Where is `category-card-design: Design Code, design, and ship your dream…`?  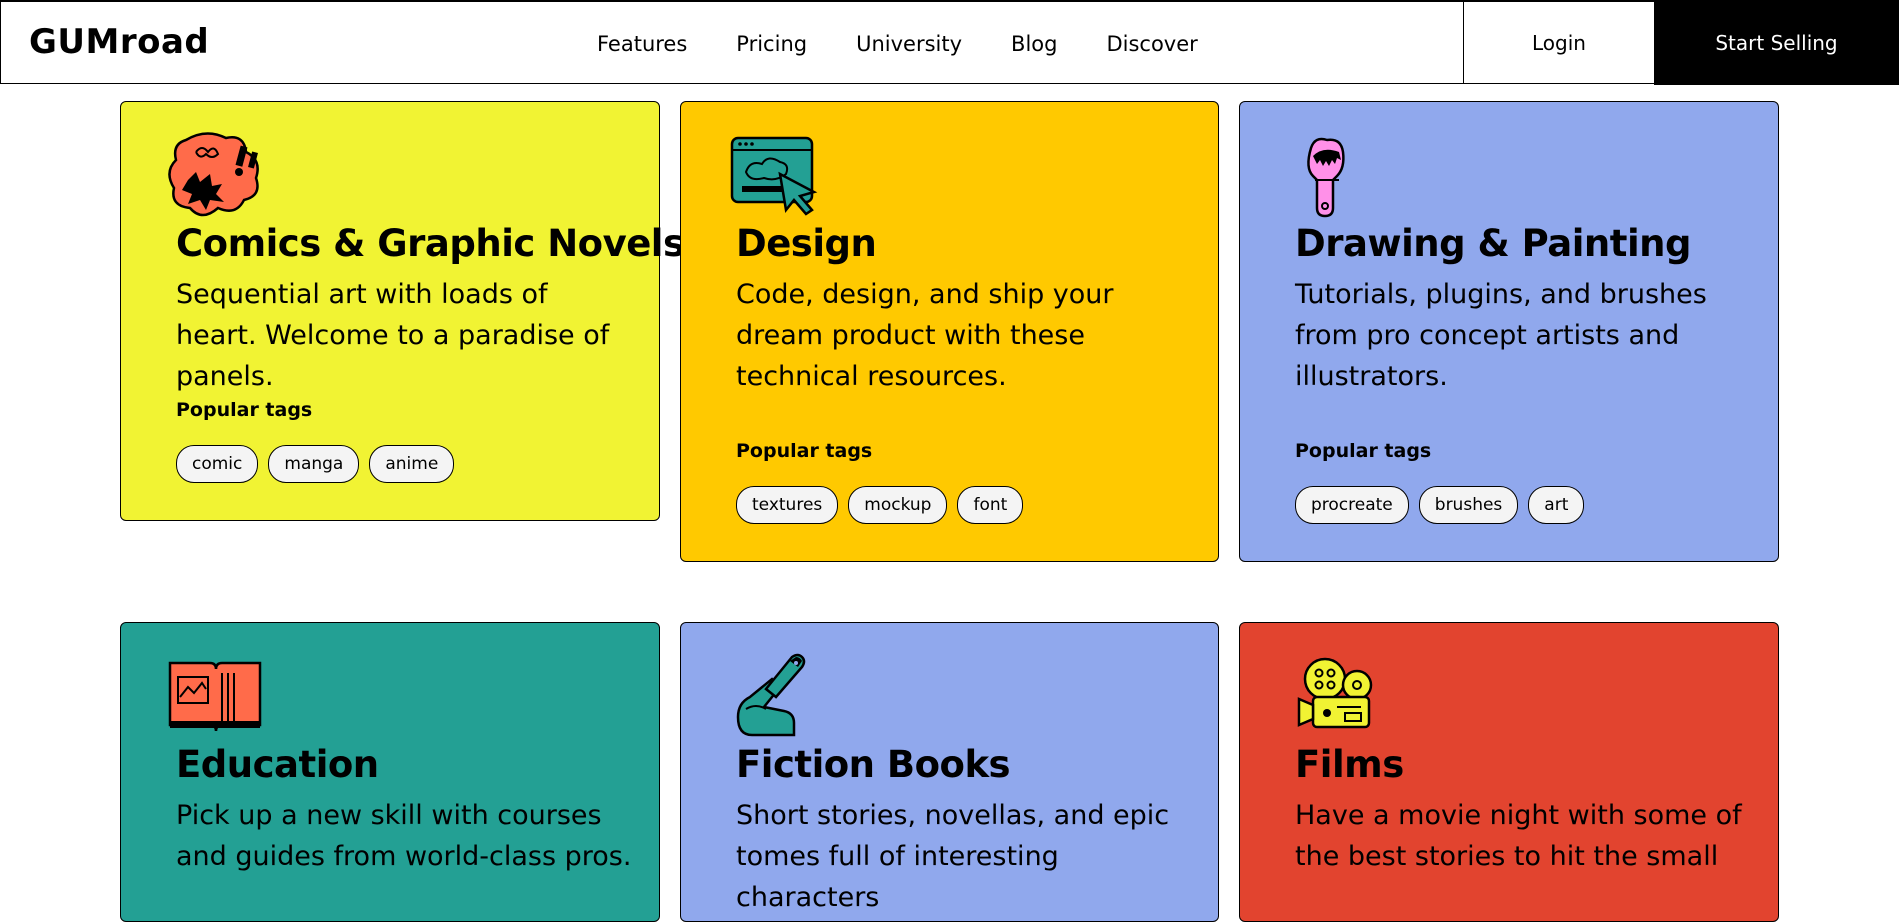 category-card-design: Design Code, design, and ship your dream… is located at coordinates (949, 331).